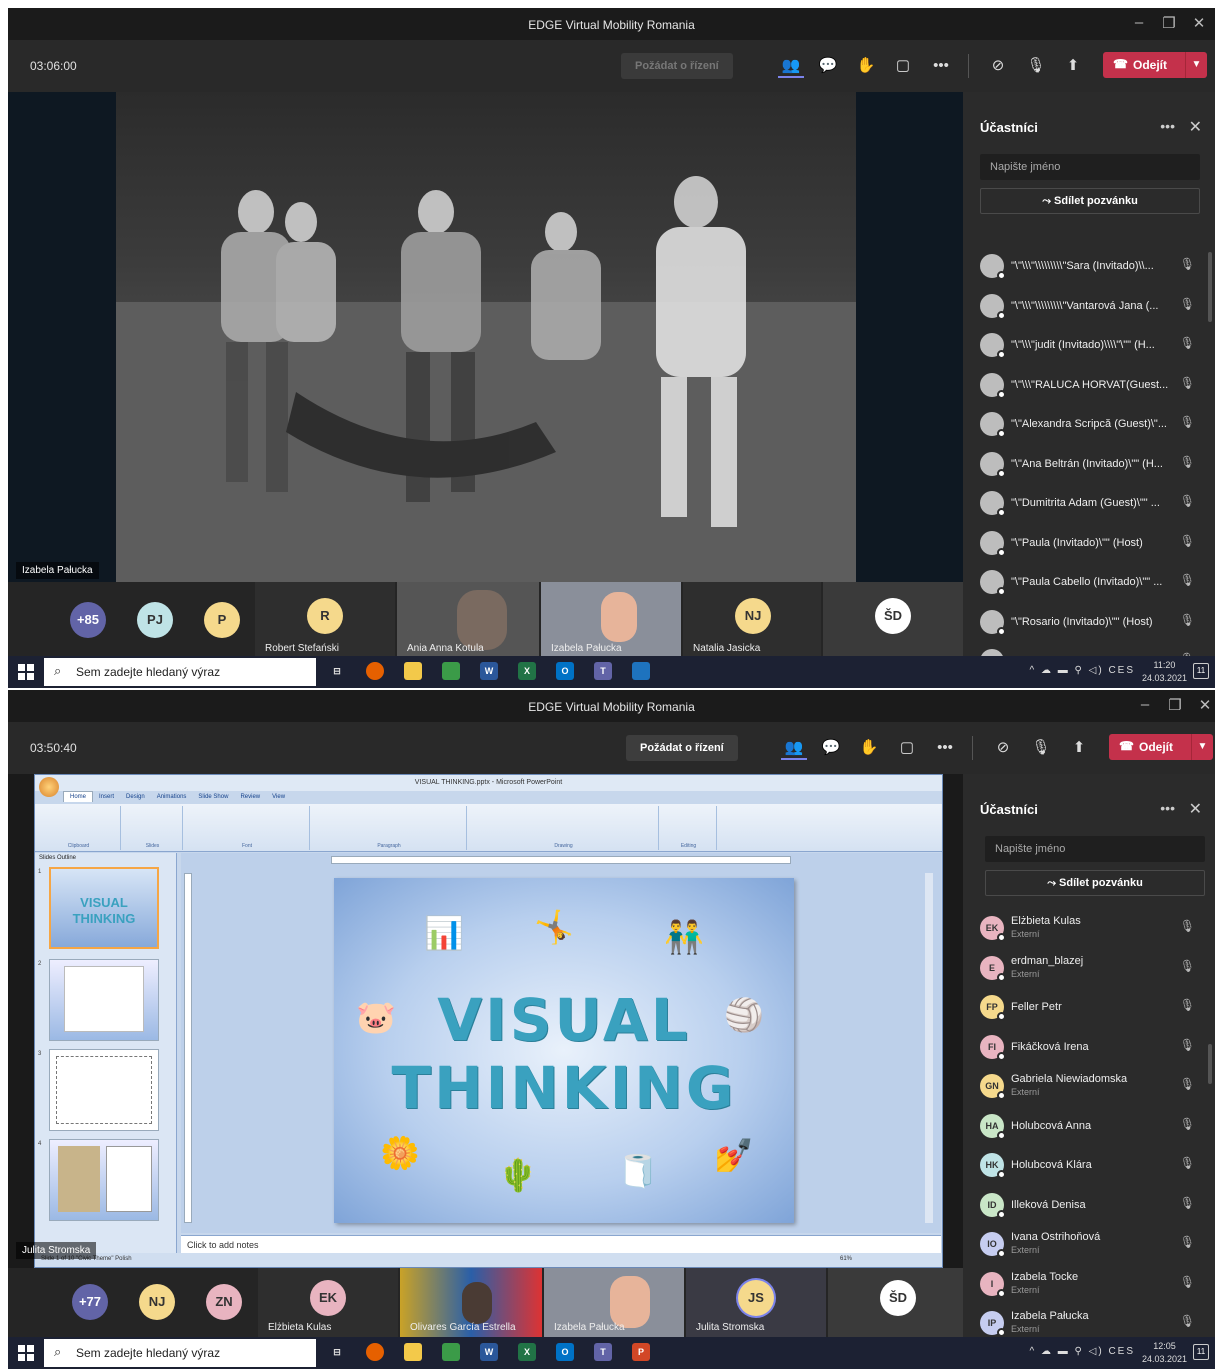 This screenshot has height=1369, width=1215. I want to click on search-input: Napište jméno, so click(1095, 849).